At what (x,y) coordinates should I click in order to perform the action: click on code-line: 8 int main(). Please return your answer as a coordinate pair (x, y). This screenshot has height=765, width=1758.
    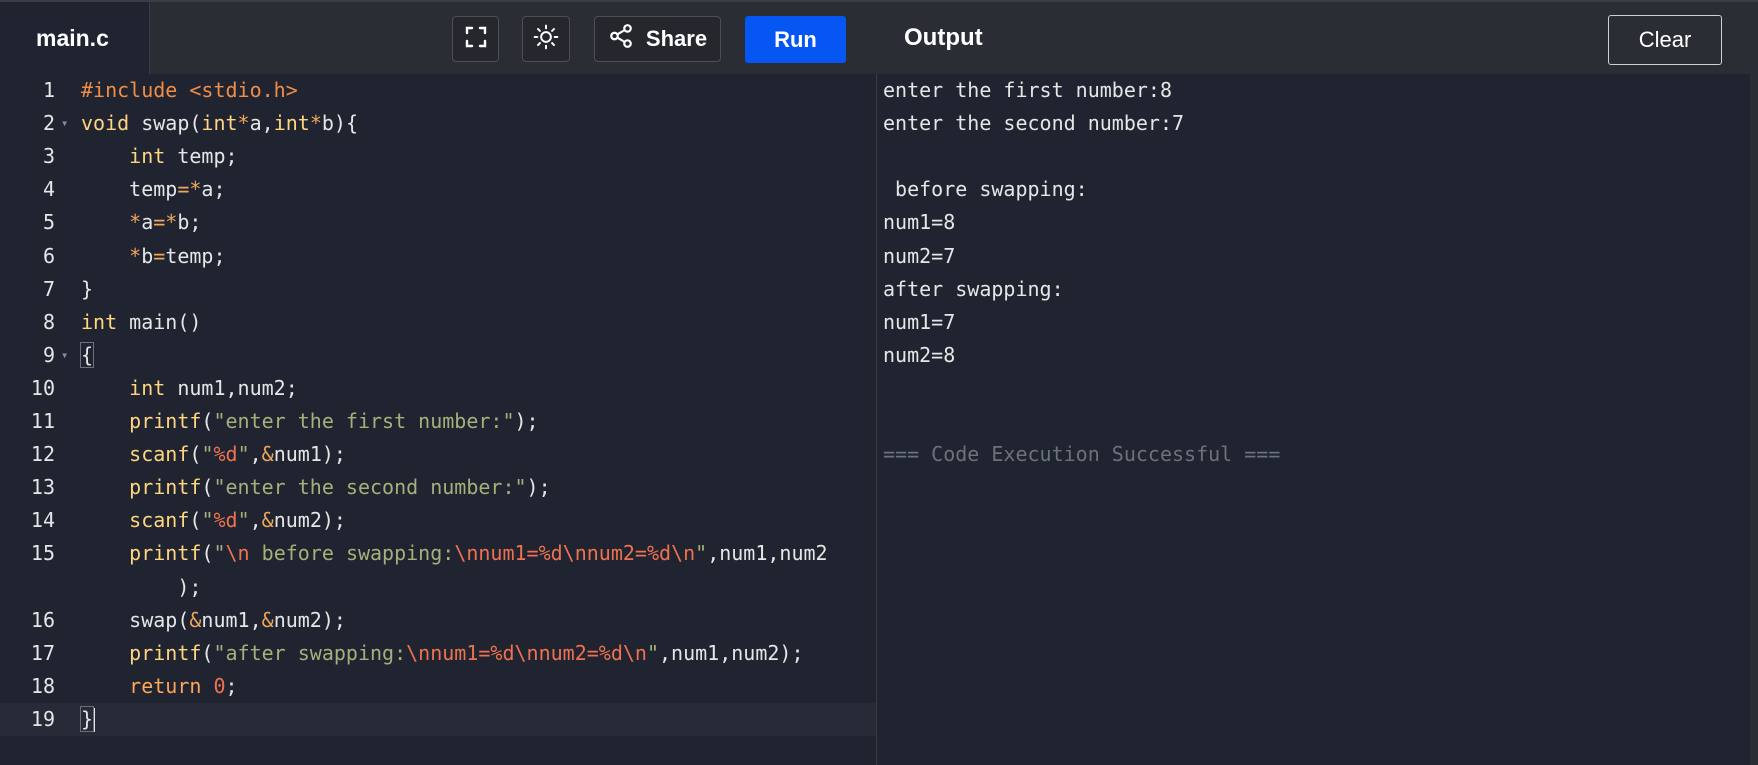
    Looking at the image, I should click on (438, 322).